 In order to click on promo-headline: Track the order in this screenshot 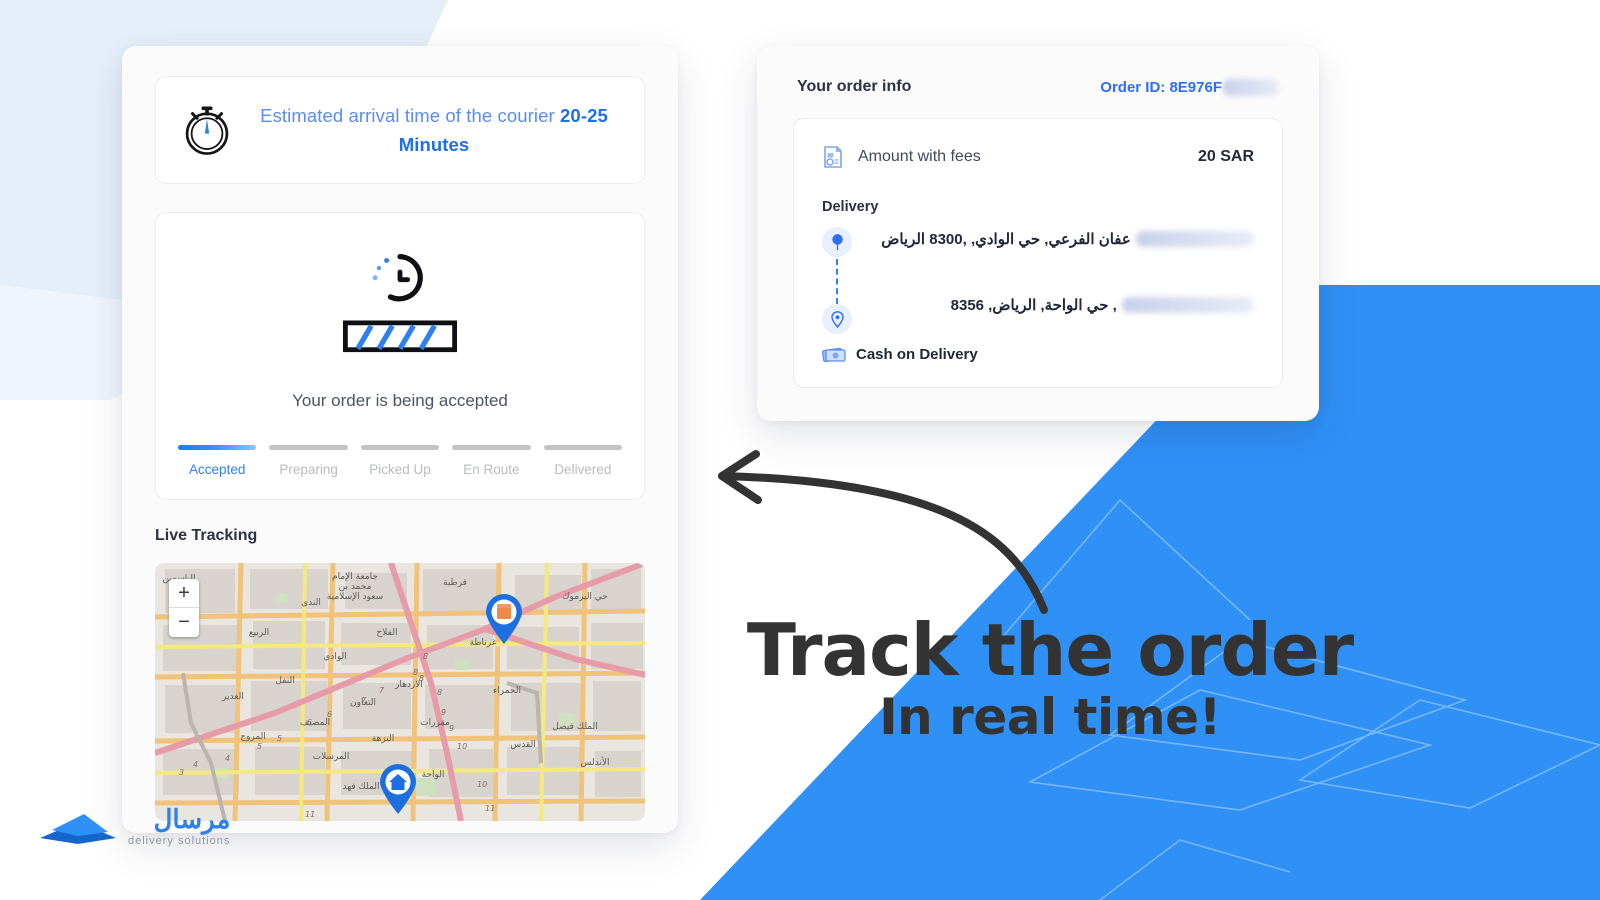, I will do `click(1050, 650)`.